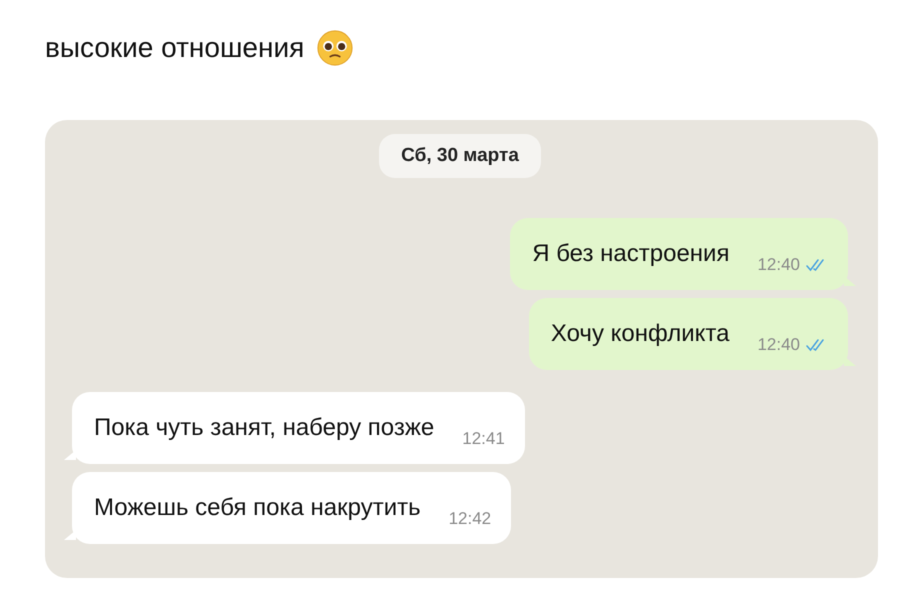 This screenshot has height=600, width=920. I want to click on post-title: высокие отношения, so click(174, 48).